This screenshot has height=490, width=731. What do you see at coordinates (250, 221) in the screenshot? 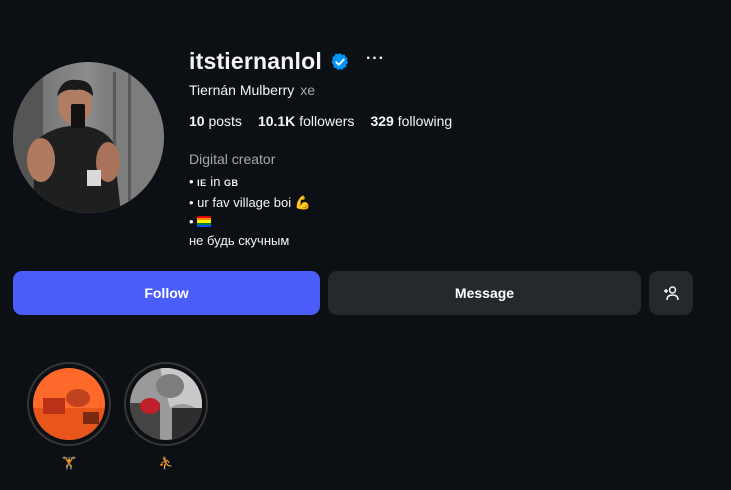
I see `bio-line-3: •` at bounding box center [250, 221].